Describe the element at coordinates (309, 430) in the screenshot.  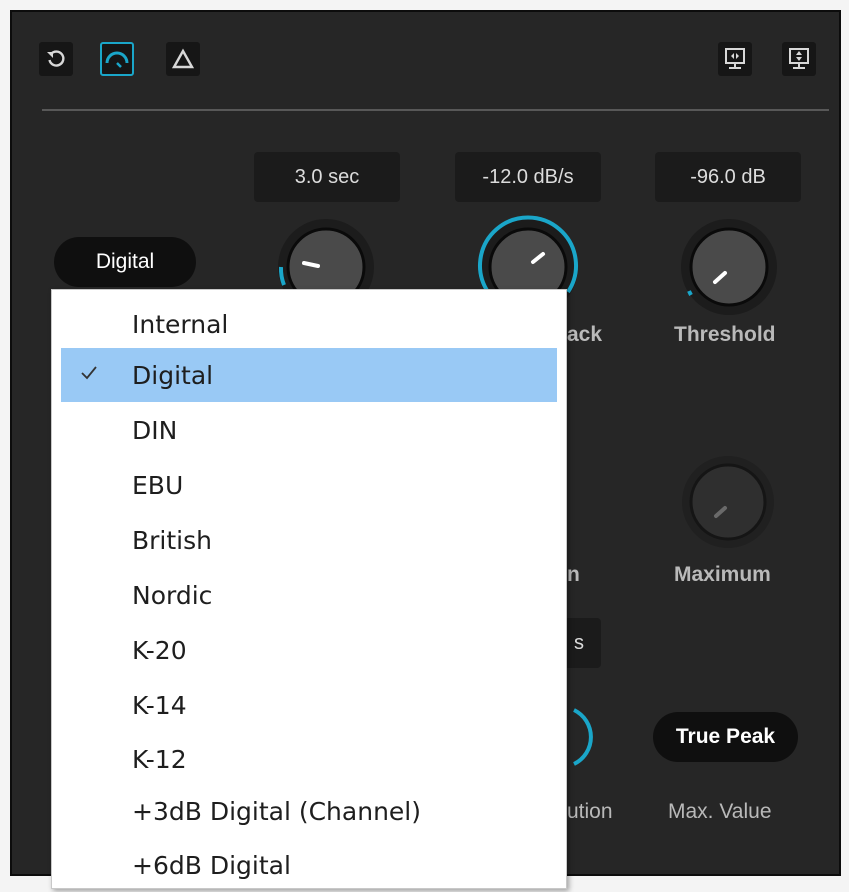
I see `menu-item-din: DIN` at that location.